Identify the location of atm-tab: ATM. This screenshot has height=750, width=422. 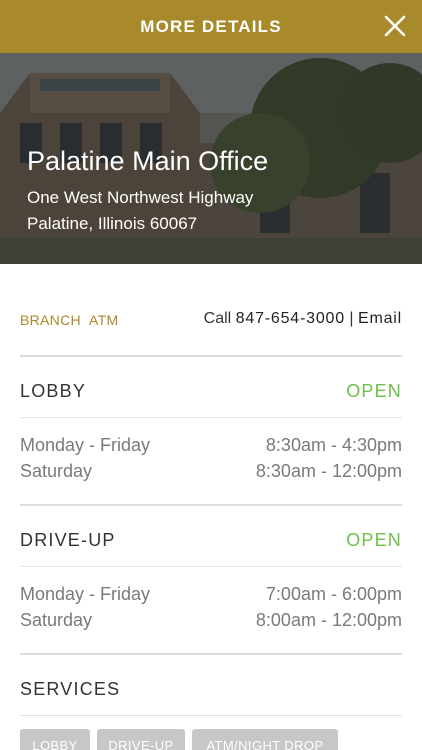
(103, 320).